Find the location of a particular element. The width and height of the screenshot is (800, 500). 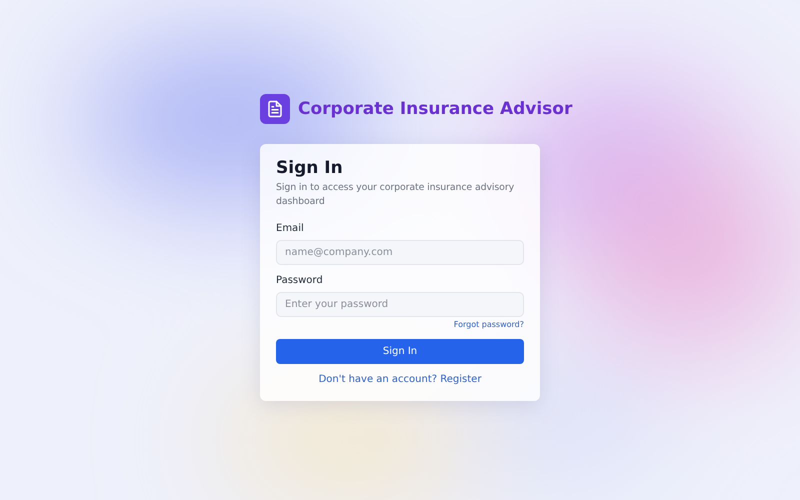

document-icon is located at coordinates (275, 109).